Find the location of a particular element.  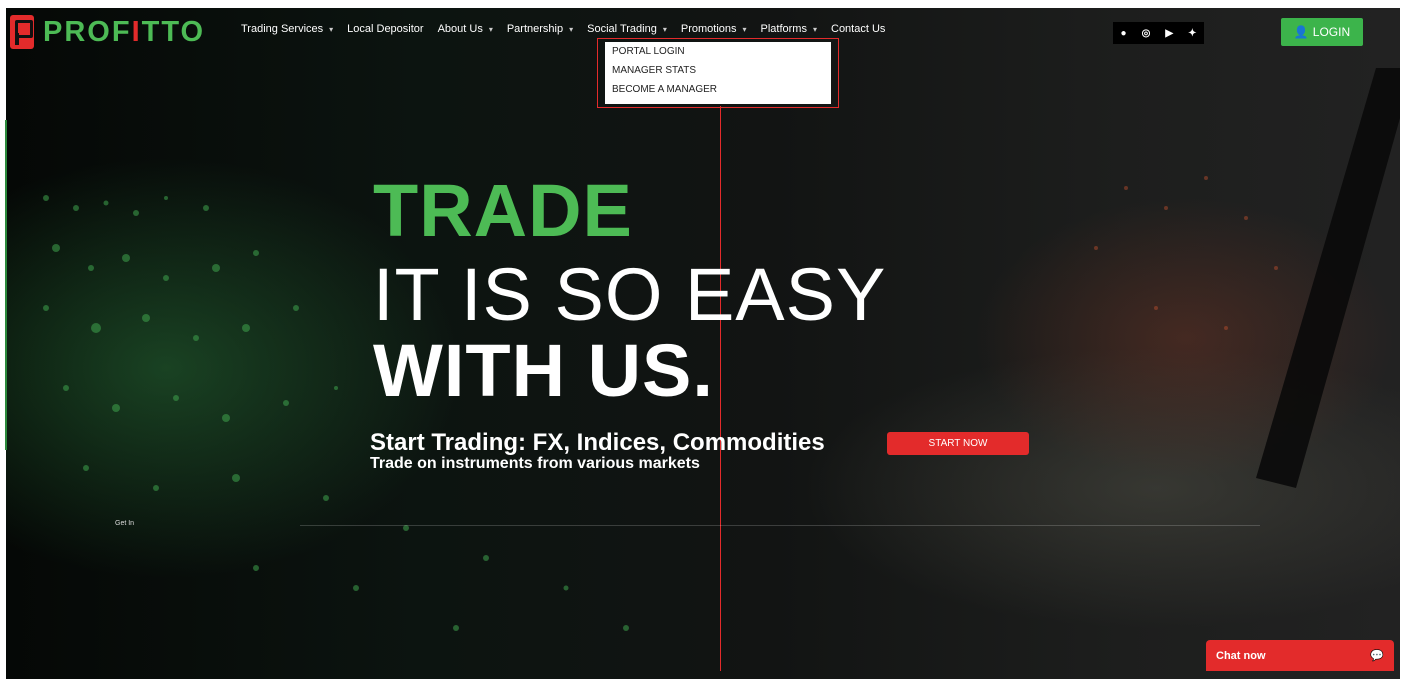

chat-bubble-icon: 💬 is located at coordinates (1377, 656).